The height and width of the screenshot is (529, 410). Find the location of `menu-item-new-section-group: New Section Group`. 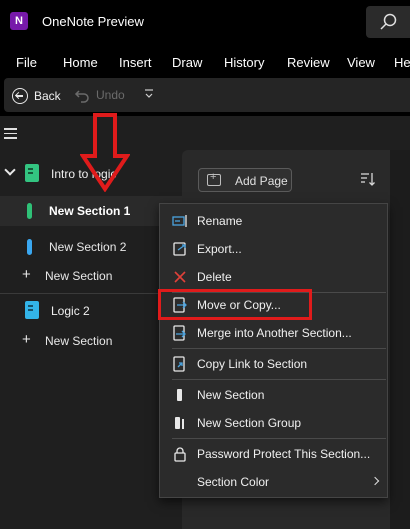

menu-item-new-section-group: New Section Group is located at coordinates (273, 423).